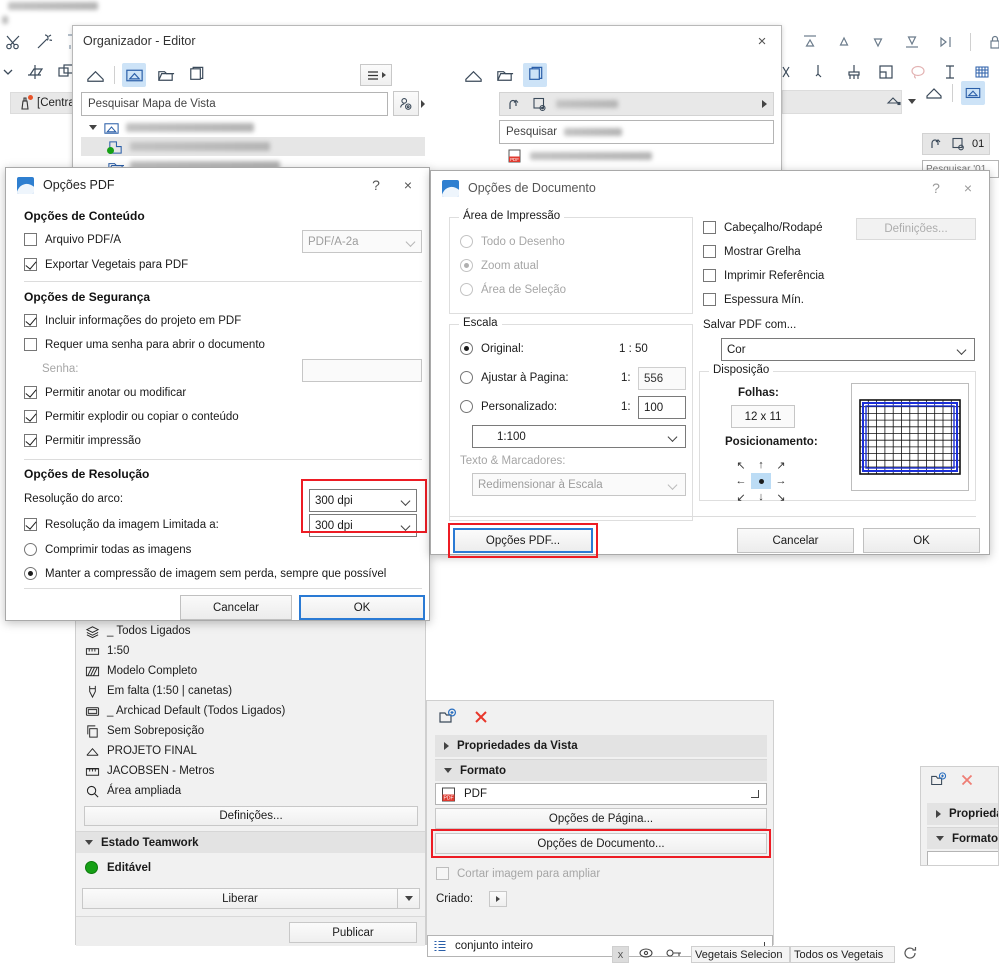  I want to click on radio-scale-custom, so click(466, 406).